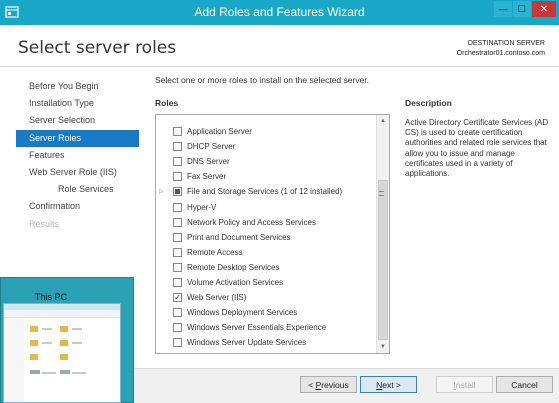 The width and height of the screenshot is (559, 403). I want to click on maximize-icon: □, so click(522, 9).